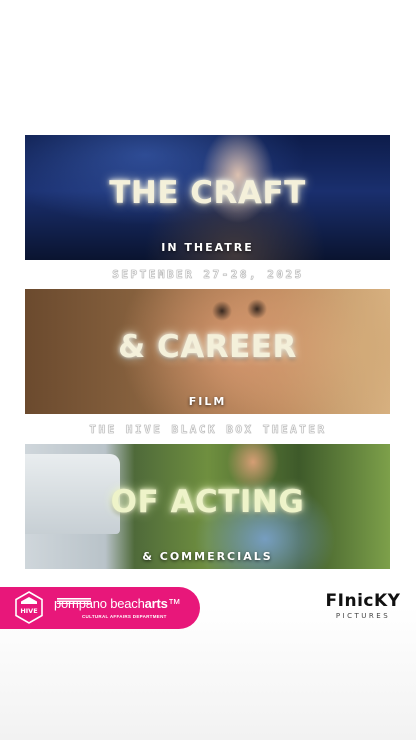 The image size is (416, 740). Describe the element at coordinates (99, 603) in the screenshot. I see `brand-name-a: pompano beach` at that location.